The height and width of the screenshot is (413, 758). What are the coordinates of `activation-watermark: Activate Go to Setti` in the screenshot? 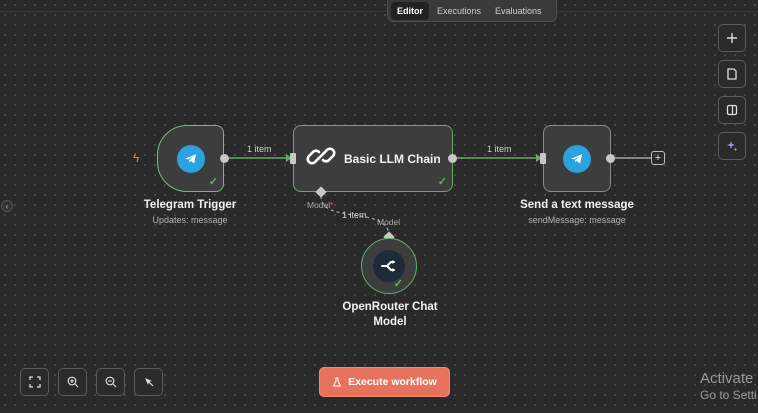 It's located at (728, 386).